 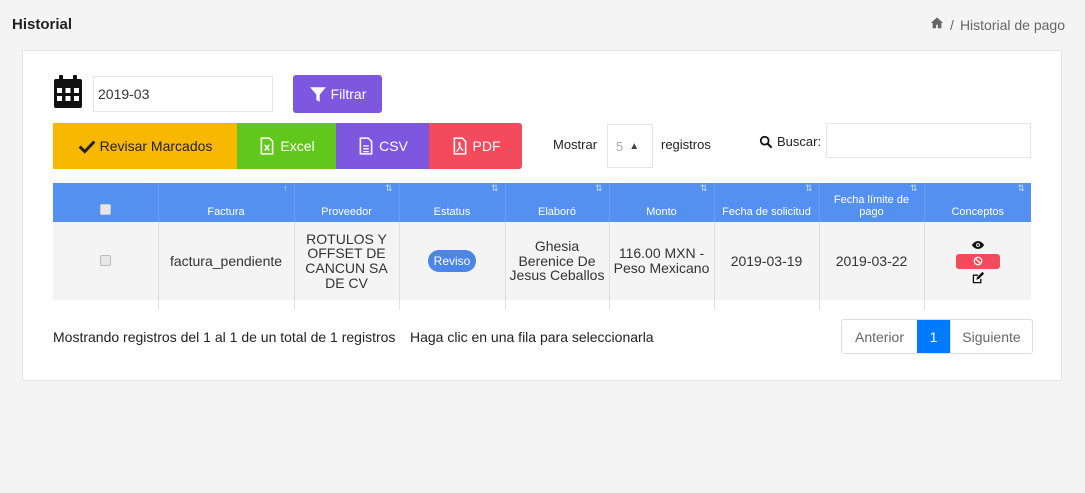 I want to click on pdf-button: PDF, so click(x=475, y=146).